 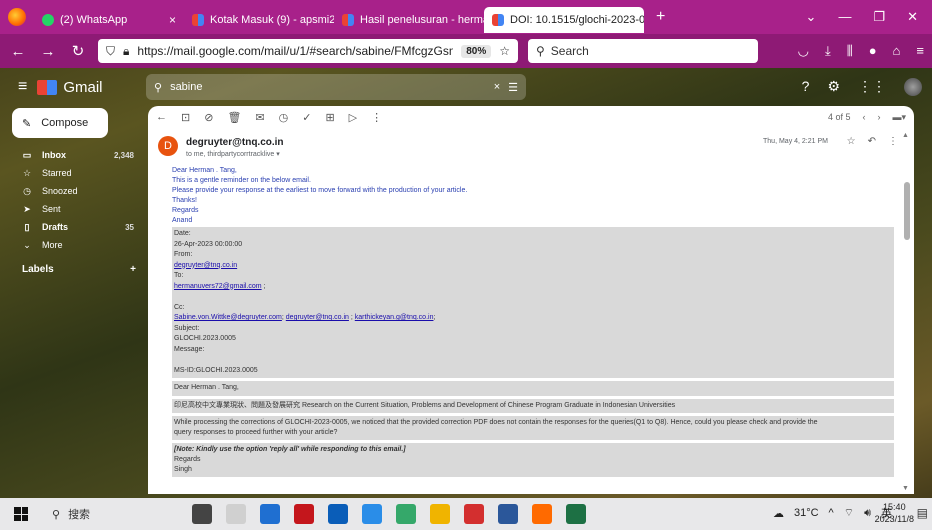 I want to click on maximize-button: ❐, so click(x=879, y=17).